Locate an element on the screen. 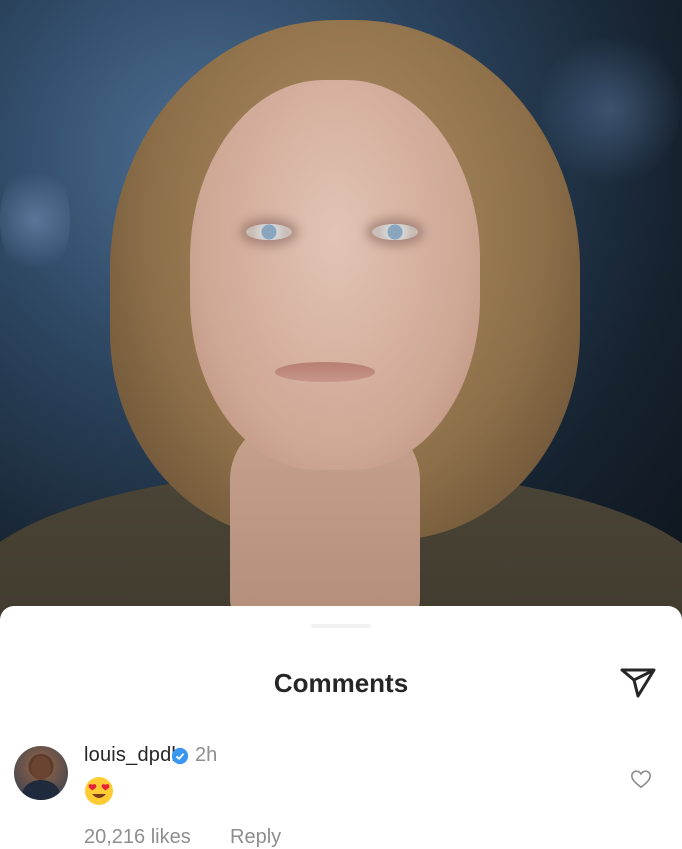  drag-handle is located at coordinates (341, 626).